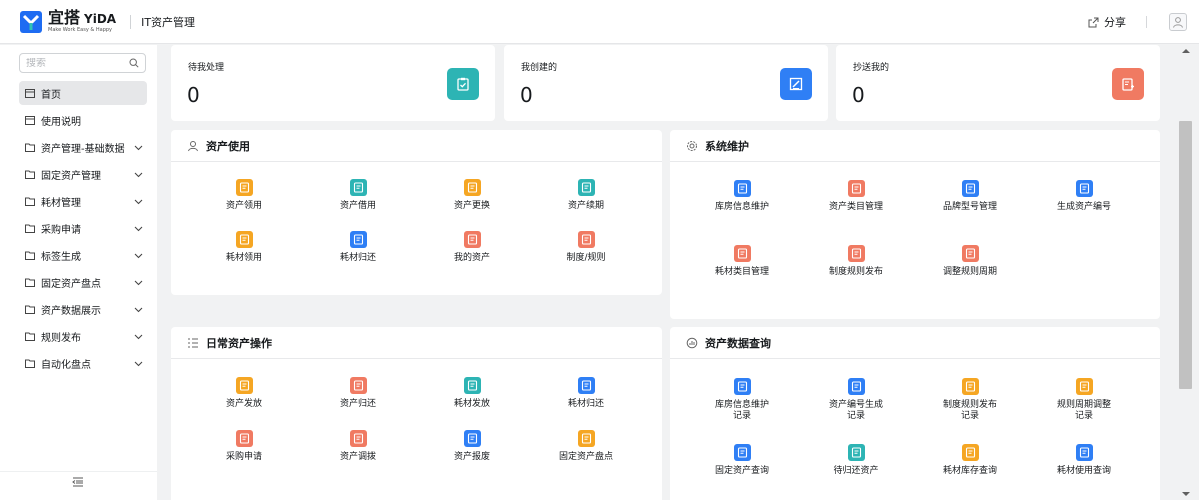 This screenshot has height=500, width=1199. I want to click on app-tile: 资产更换, so click(472, 195).